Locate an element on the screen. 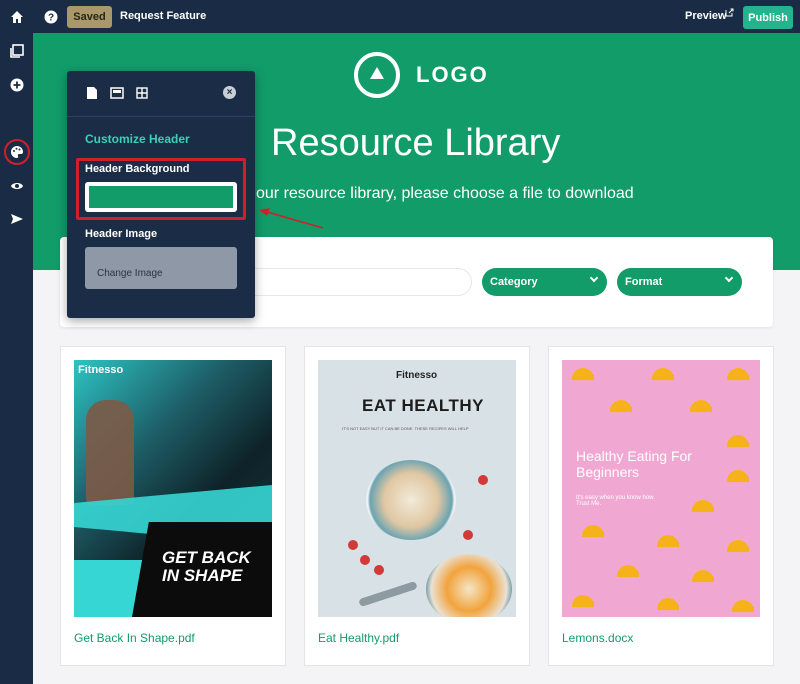 The width and height of the screenshot is (800, 684). help-icon: ? is located at coordinates (51, 17).